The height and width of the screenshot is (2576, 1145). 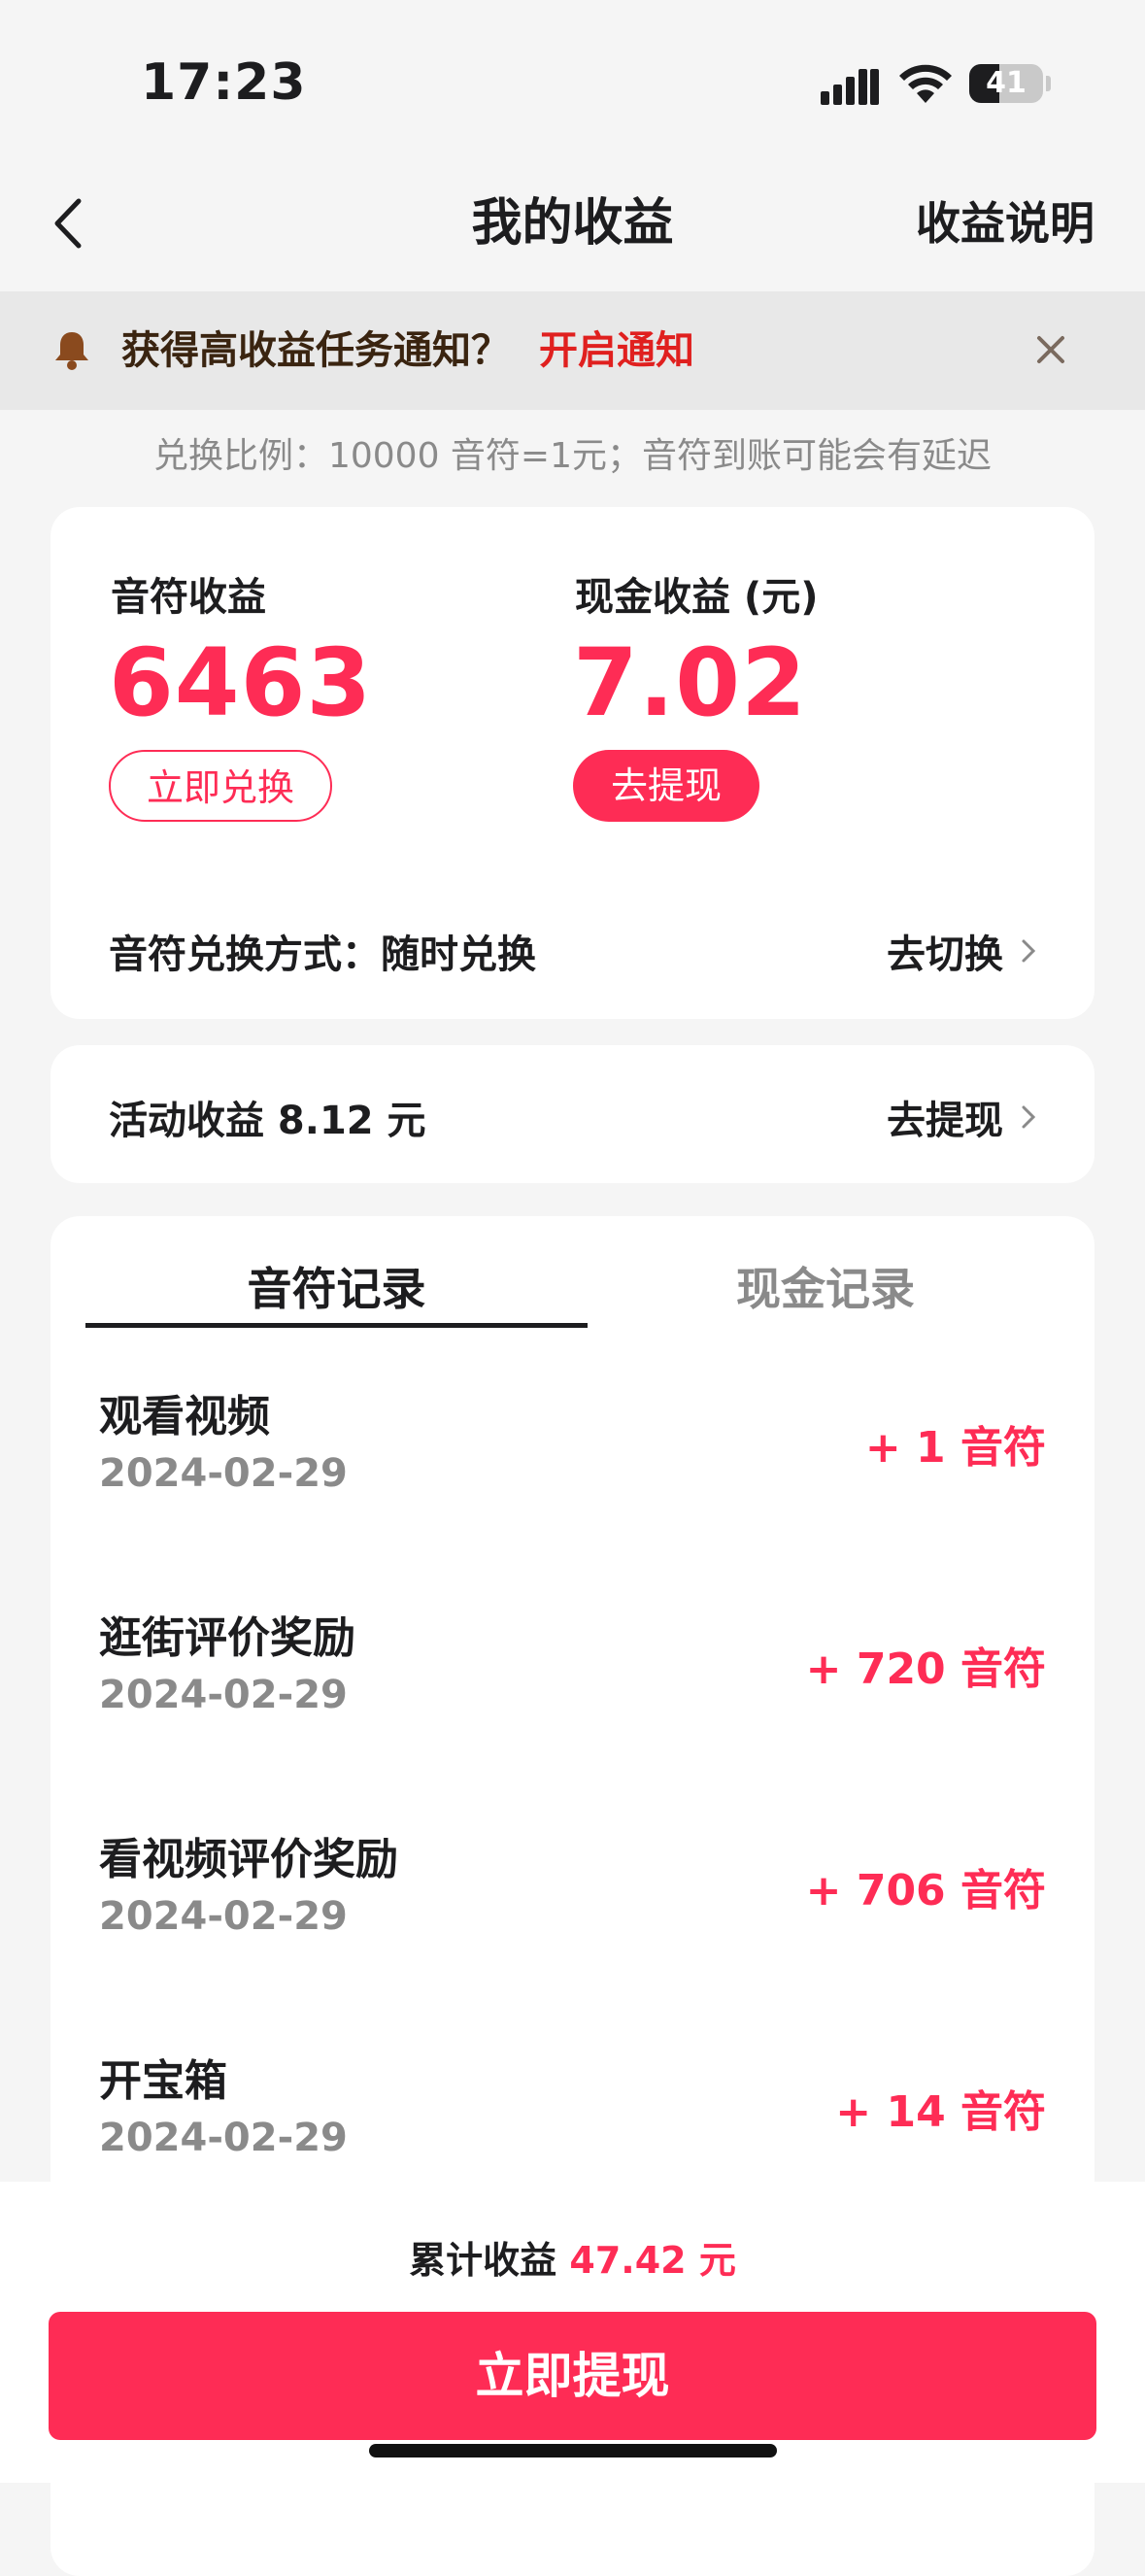 I want to click on battery-percent: 41, so click(x=1006, y=83).